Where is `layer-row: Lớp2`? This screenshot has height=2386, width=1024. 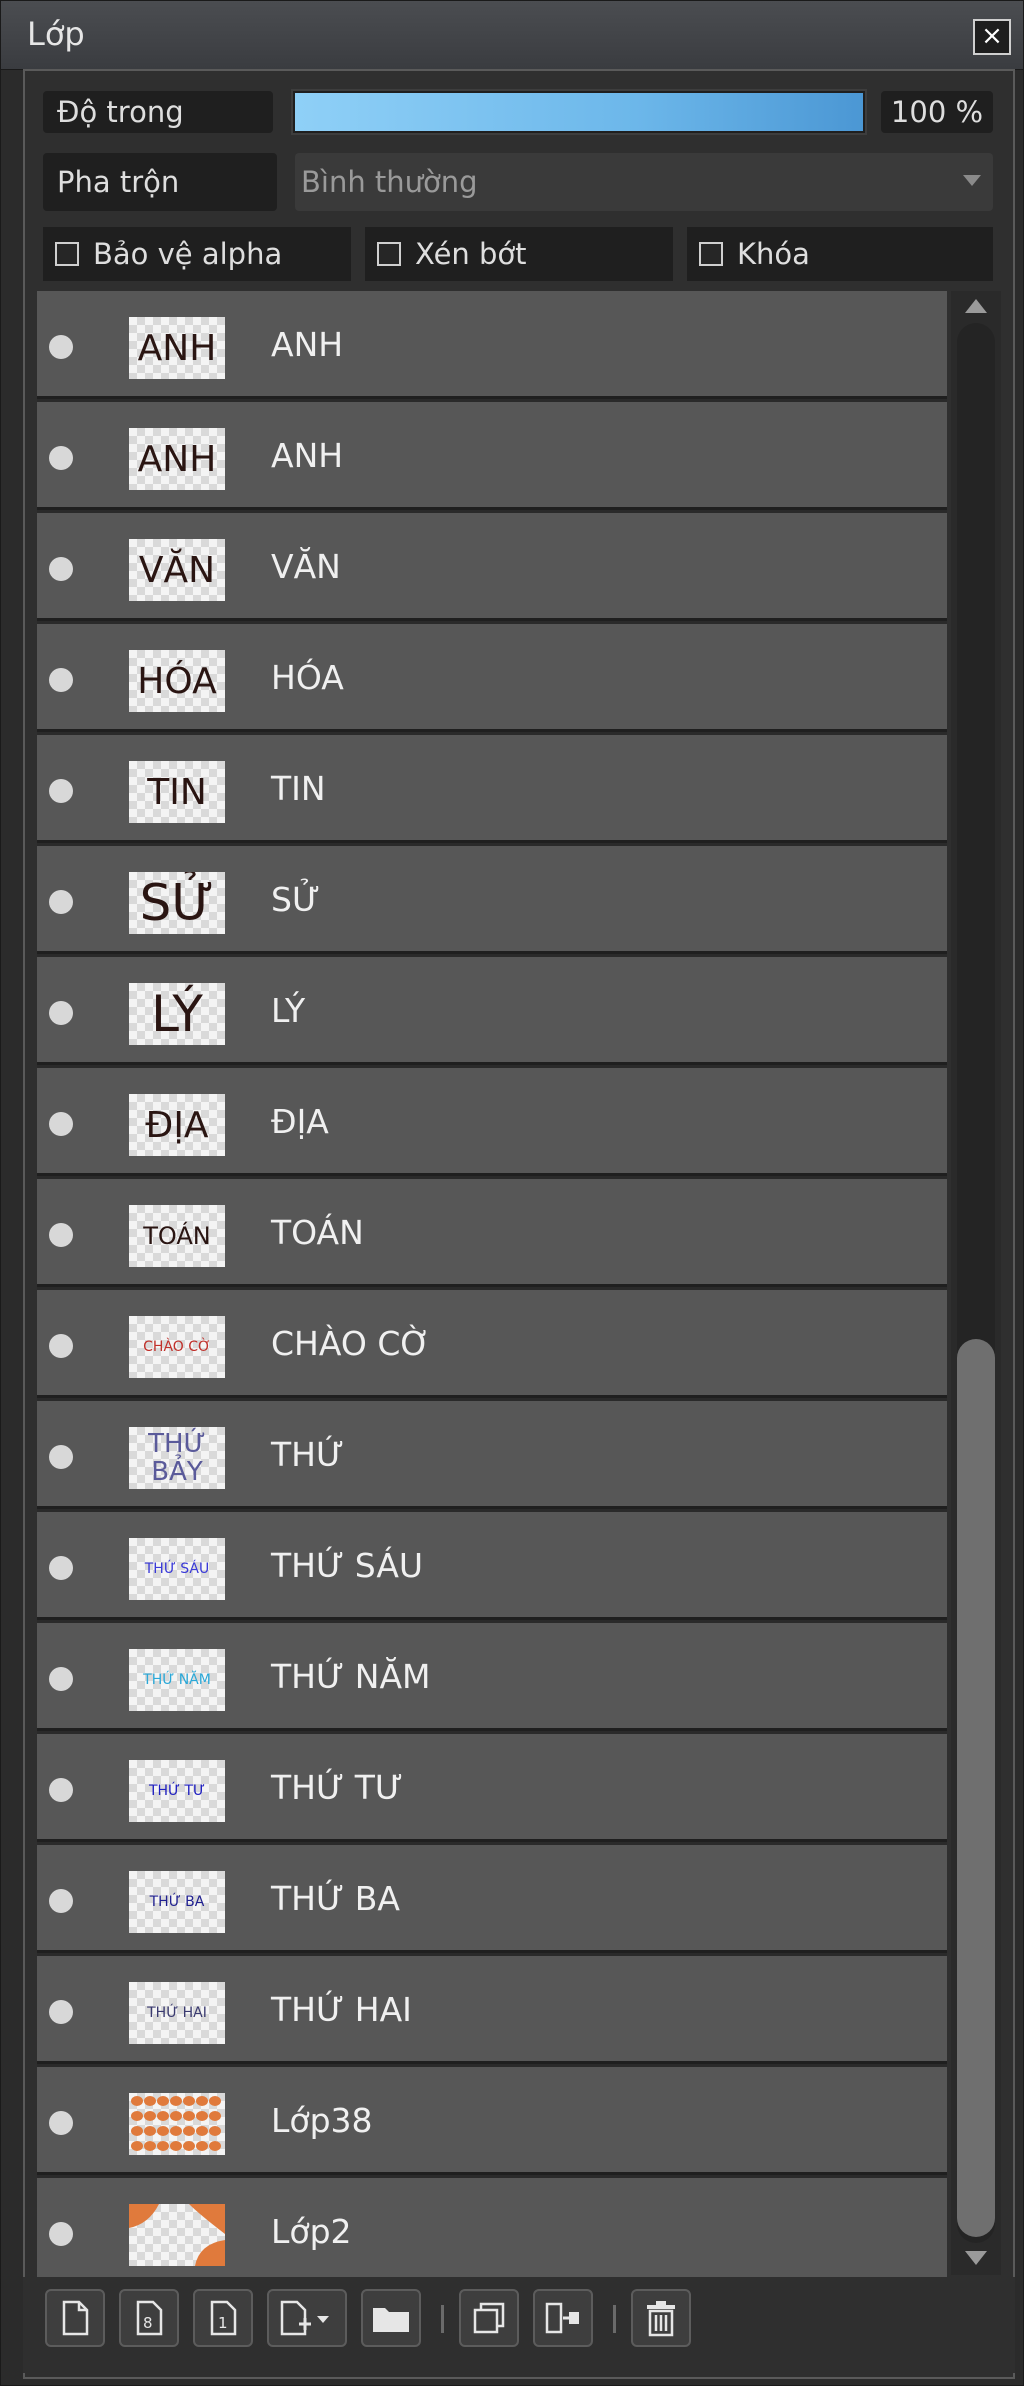 layer-row: Lớp2 is located at coordinates (492, 2232).